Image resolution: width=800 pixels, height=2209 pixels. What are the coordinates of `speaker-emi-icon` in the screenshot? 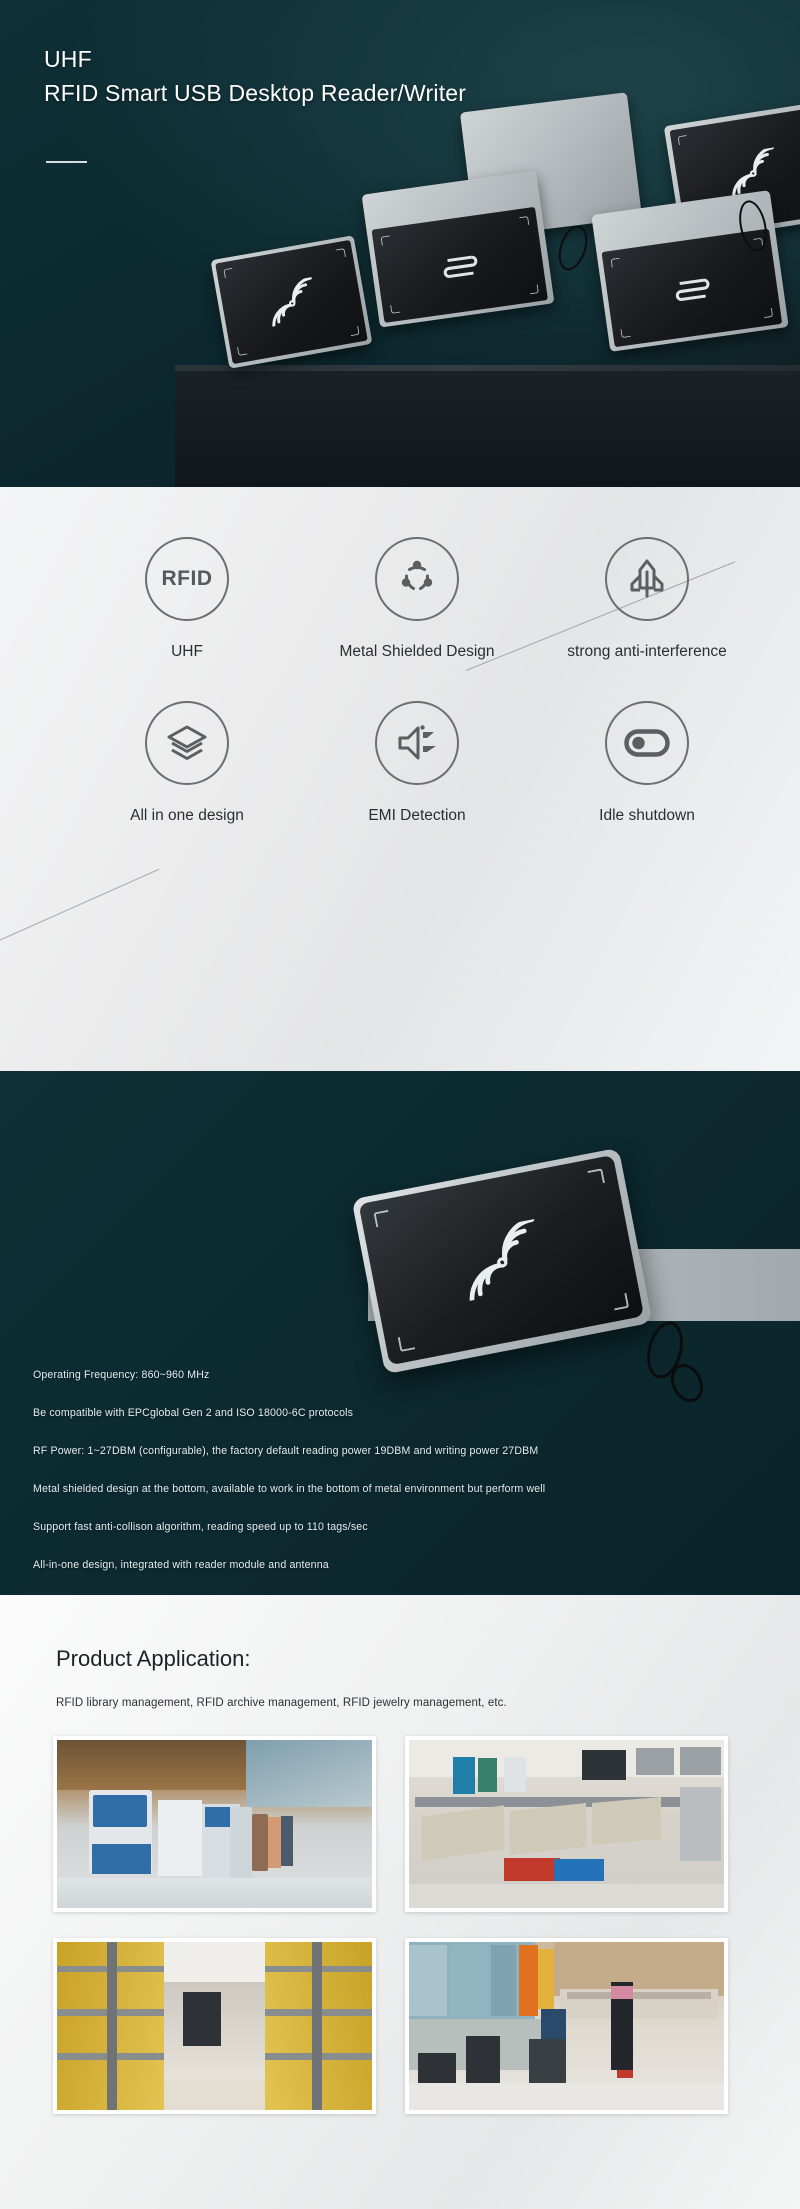 It's located at (417, 742).